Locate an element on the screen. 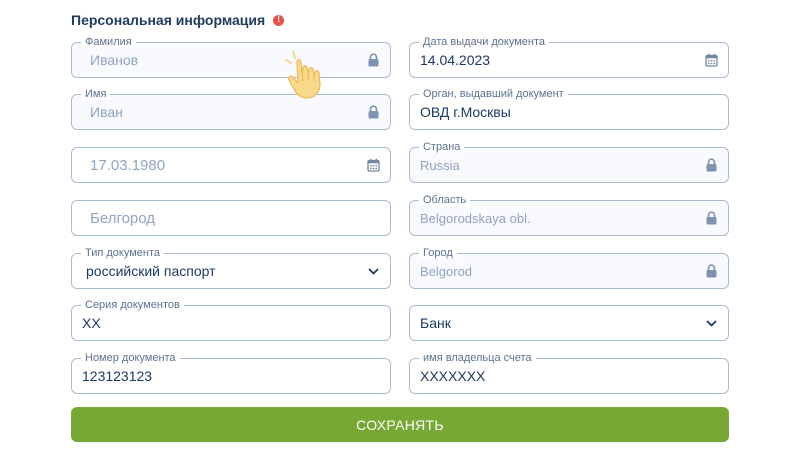 The width and height of the screenshot is (800, 450). doc-series-value: XX is located at coordinates (91, 323).